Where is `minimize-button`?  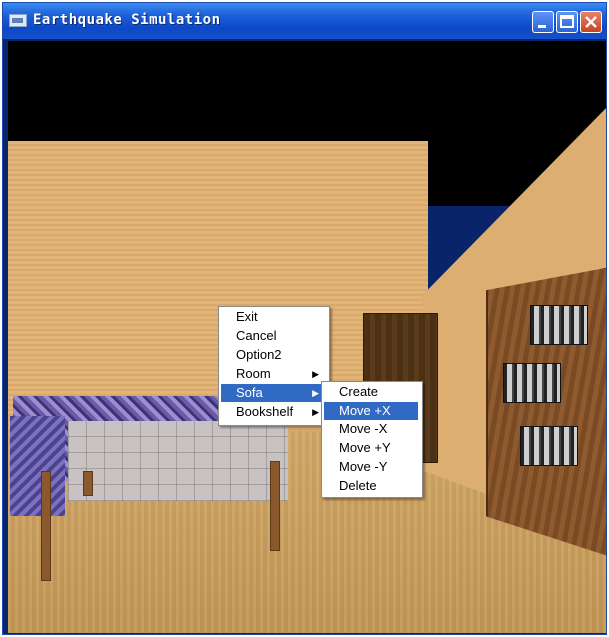
minimize-button is located at coordinates (543, 22).